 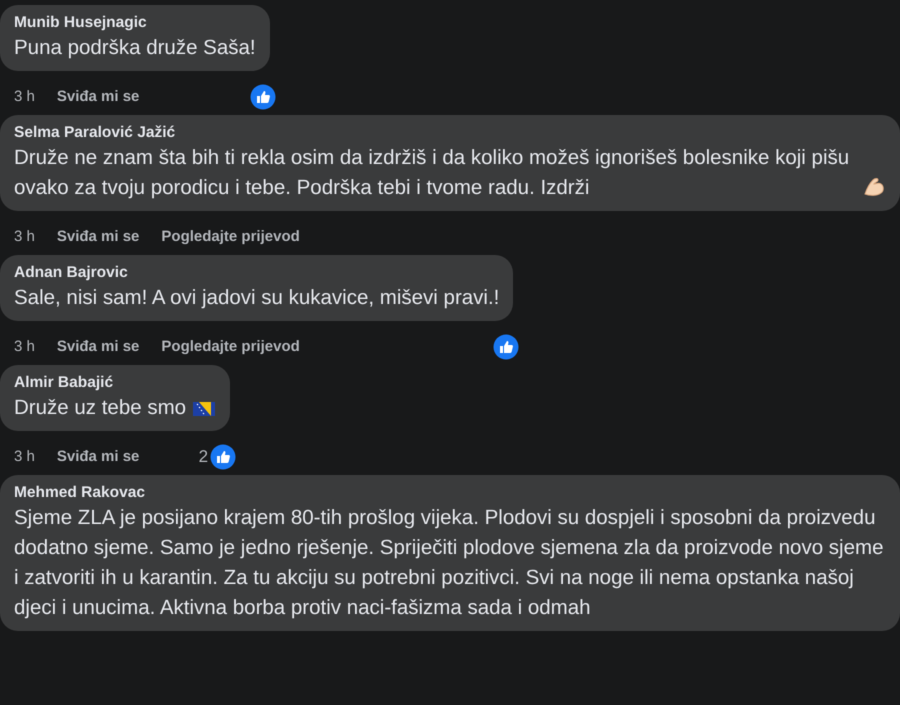 I want to click on author-name: Selma Paralović Jažić, so click(x=450, y=133).